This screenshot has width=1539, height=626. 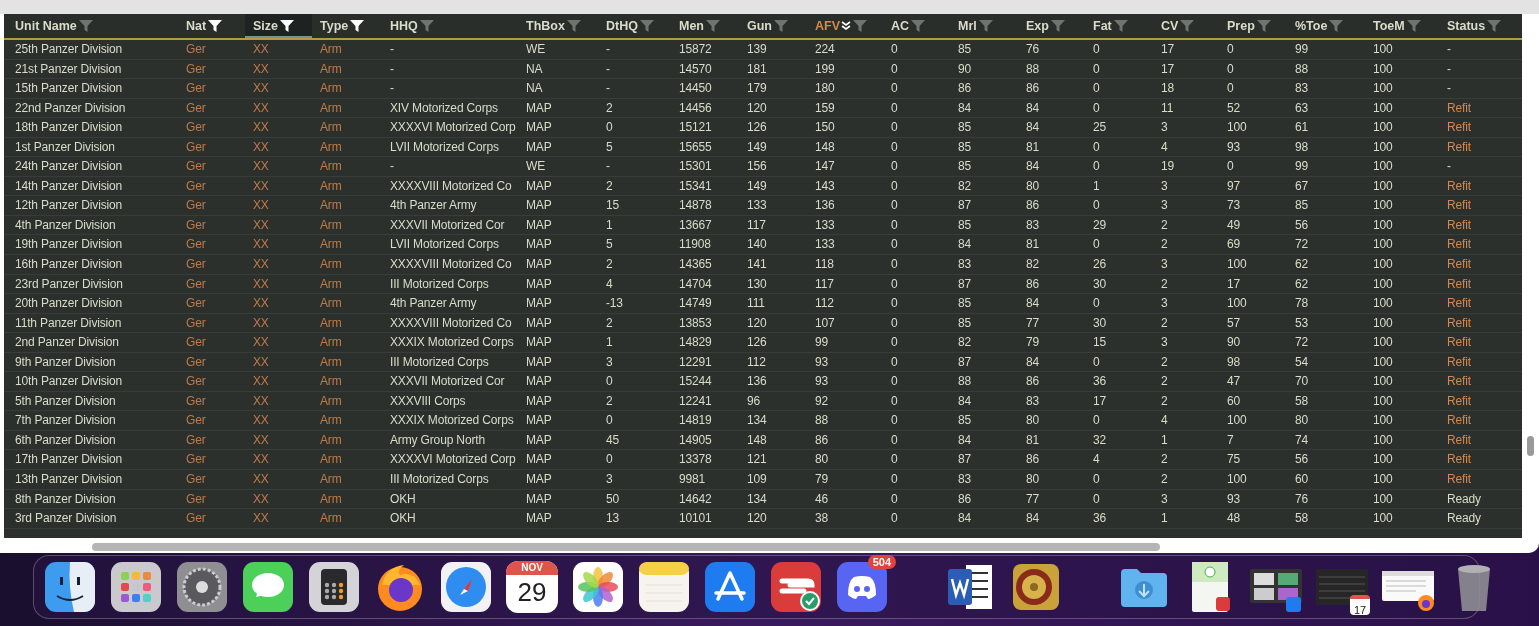 I want to click on table-cell-text: 72, so click(x=1302, y=343).